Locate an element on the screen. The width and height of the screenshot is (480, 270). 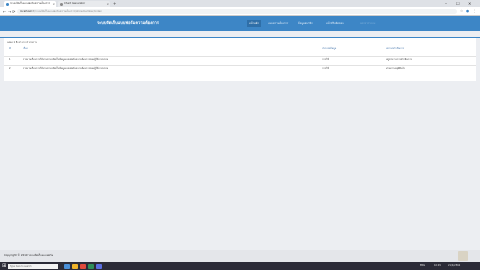
forward-icon: → is located at coordinates (9, 11).